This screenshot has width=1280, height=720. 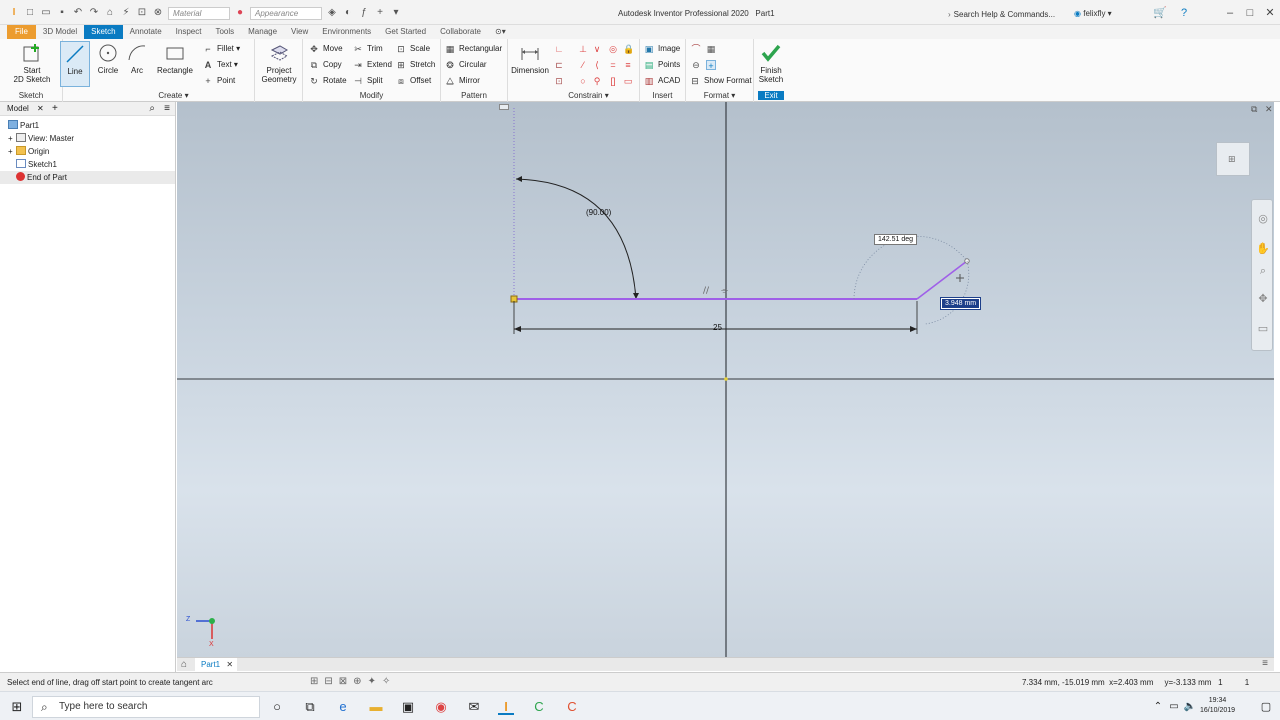 What do you see at coordinates (87, 125) in the screenshot?
I see `tree-item-part1: Part1` at bounding box center [87, 125].